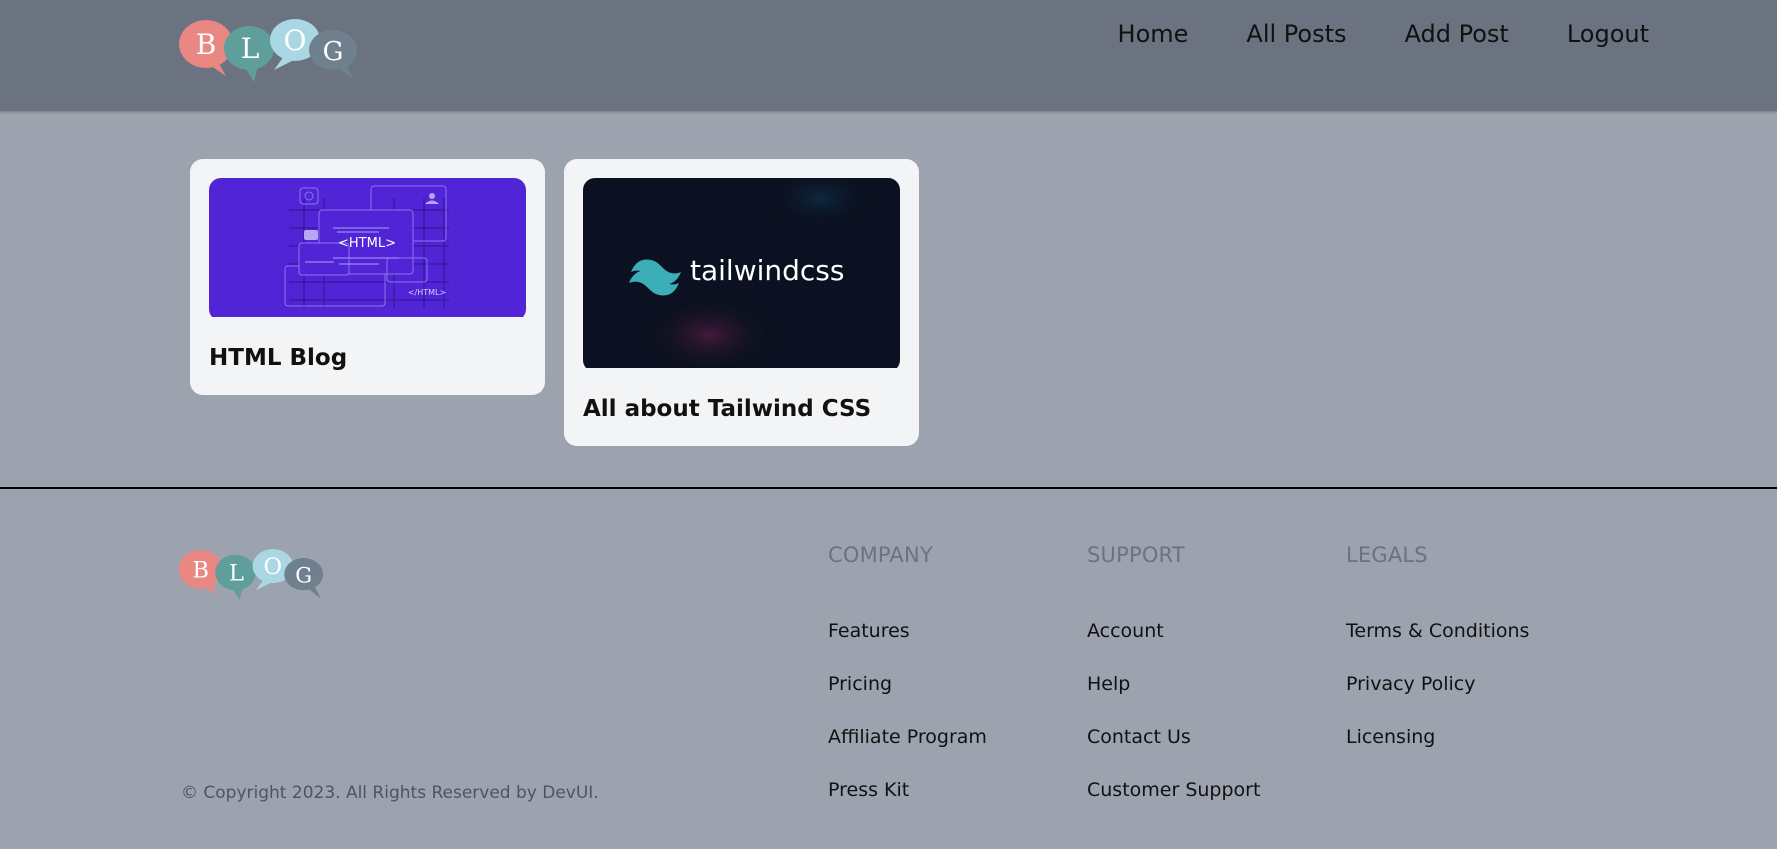  Describe the element at coordinates (1125, 631) in the screenshot. I see `footer-link-account: Account` at that location.